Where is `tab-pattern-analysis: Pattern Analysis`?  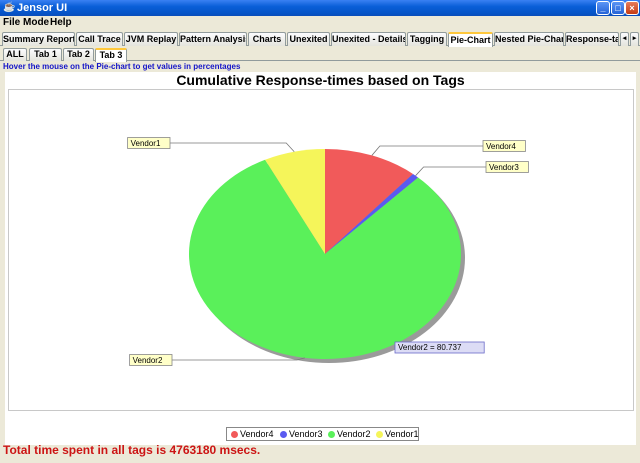
tab-pattern-analysis: Pattern Analysis is located at coordinates (213, 39).